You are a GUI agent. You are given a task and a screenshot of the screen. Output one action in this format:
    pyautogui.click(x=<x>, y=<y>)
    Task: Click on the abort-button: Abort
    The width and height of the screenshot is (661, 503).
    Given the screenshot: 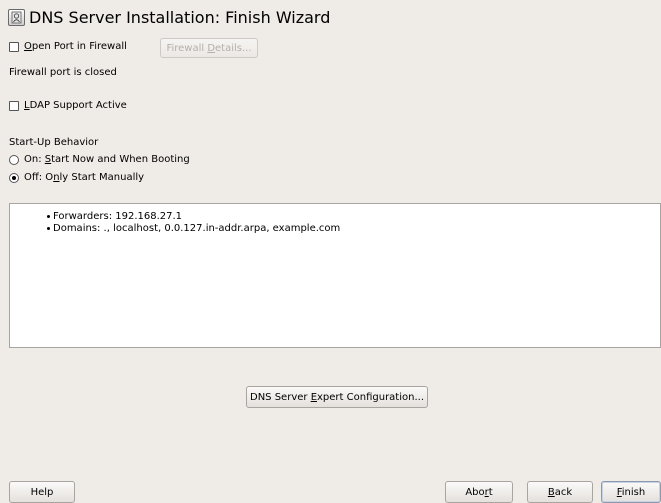 What is the action you would take?
    pyautogui.click(x=479, y=492)
    